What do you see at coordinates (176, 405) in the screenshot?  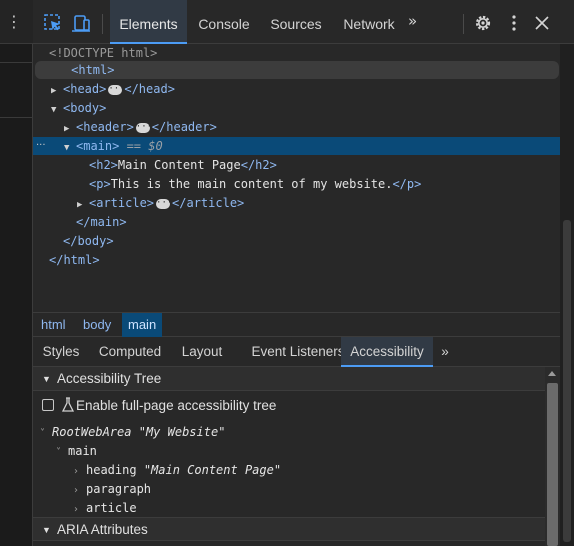 I see `full-page-tree-label: Enable full-page accessibility tree` at bounding box center [176, 405].